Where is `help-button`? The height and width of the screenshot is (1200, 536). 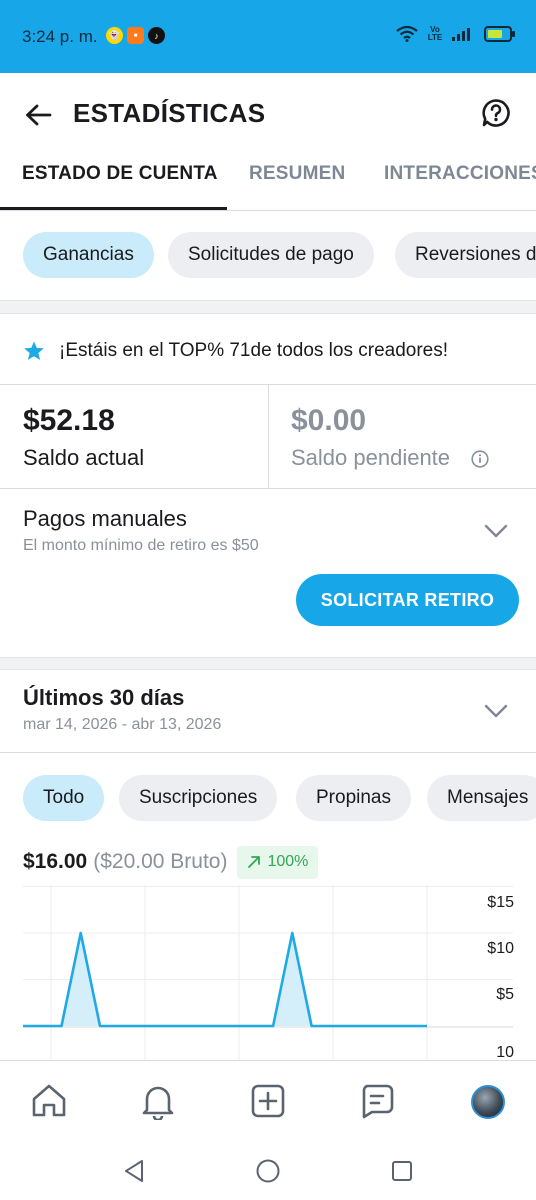
help-button is located at coordinates (496, 113).